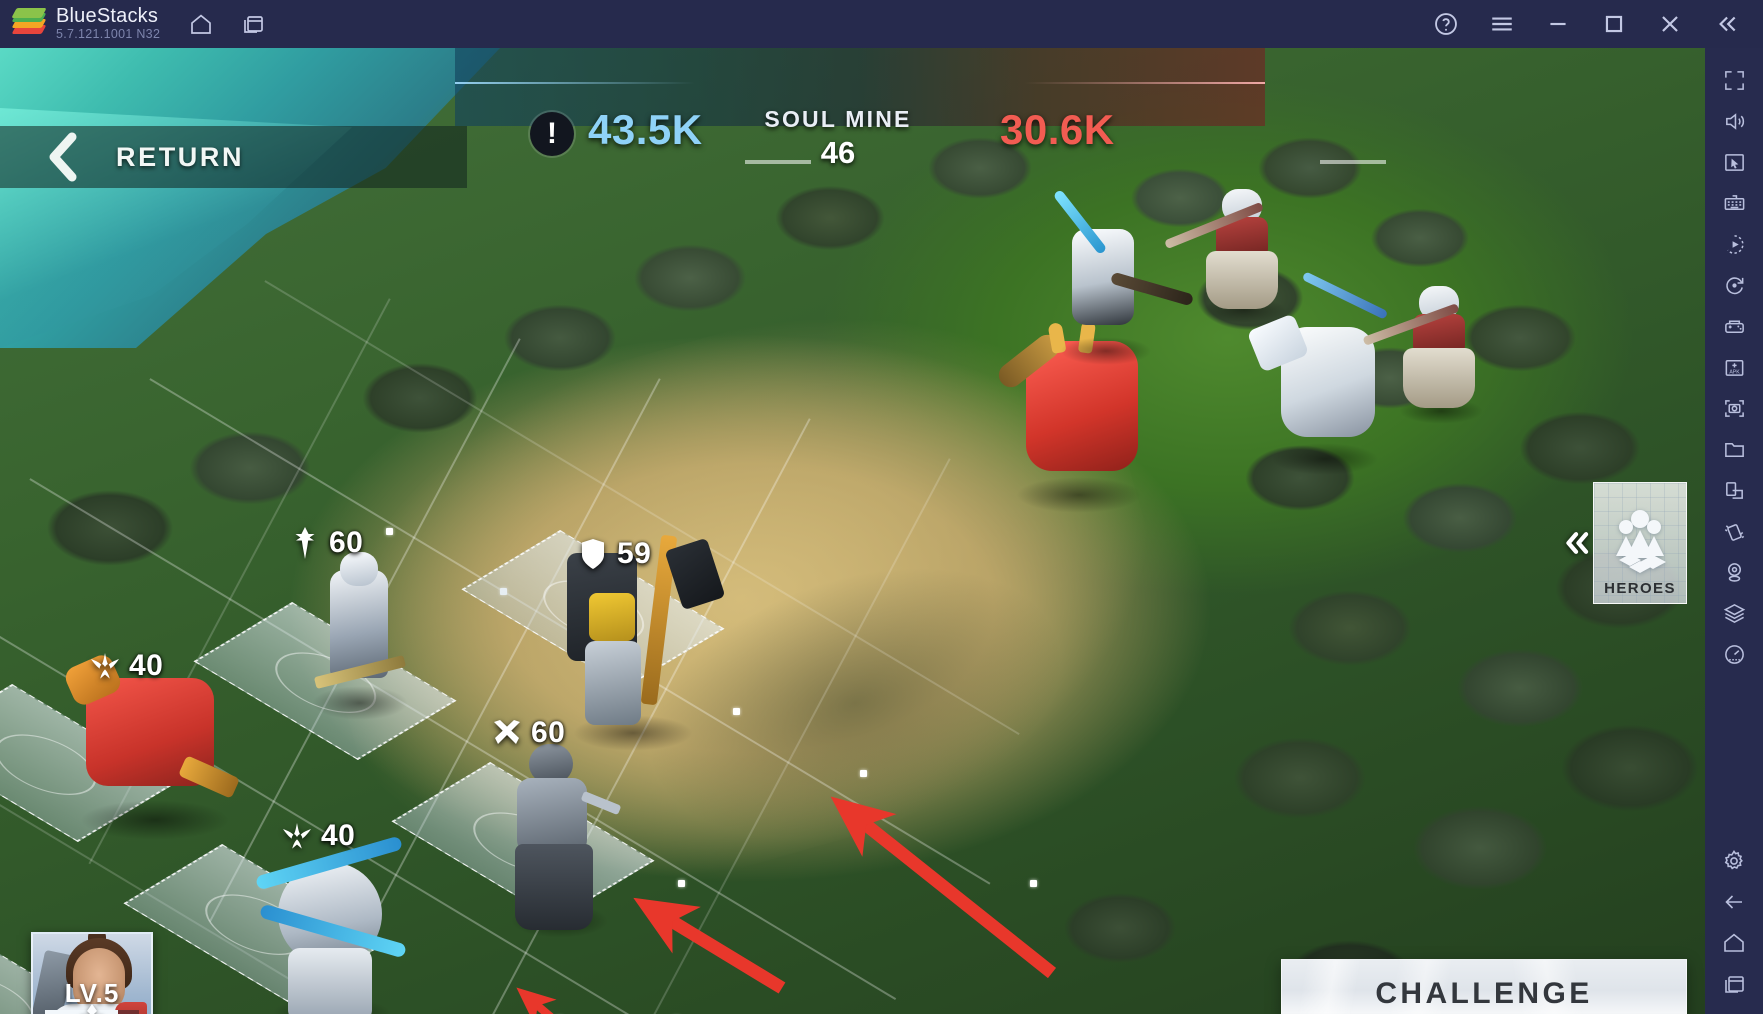 The width and height of the screenshot is (1763, 1014). I want to click on cursor-pointer-icon, so click(1734, 162).